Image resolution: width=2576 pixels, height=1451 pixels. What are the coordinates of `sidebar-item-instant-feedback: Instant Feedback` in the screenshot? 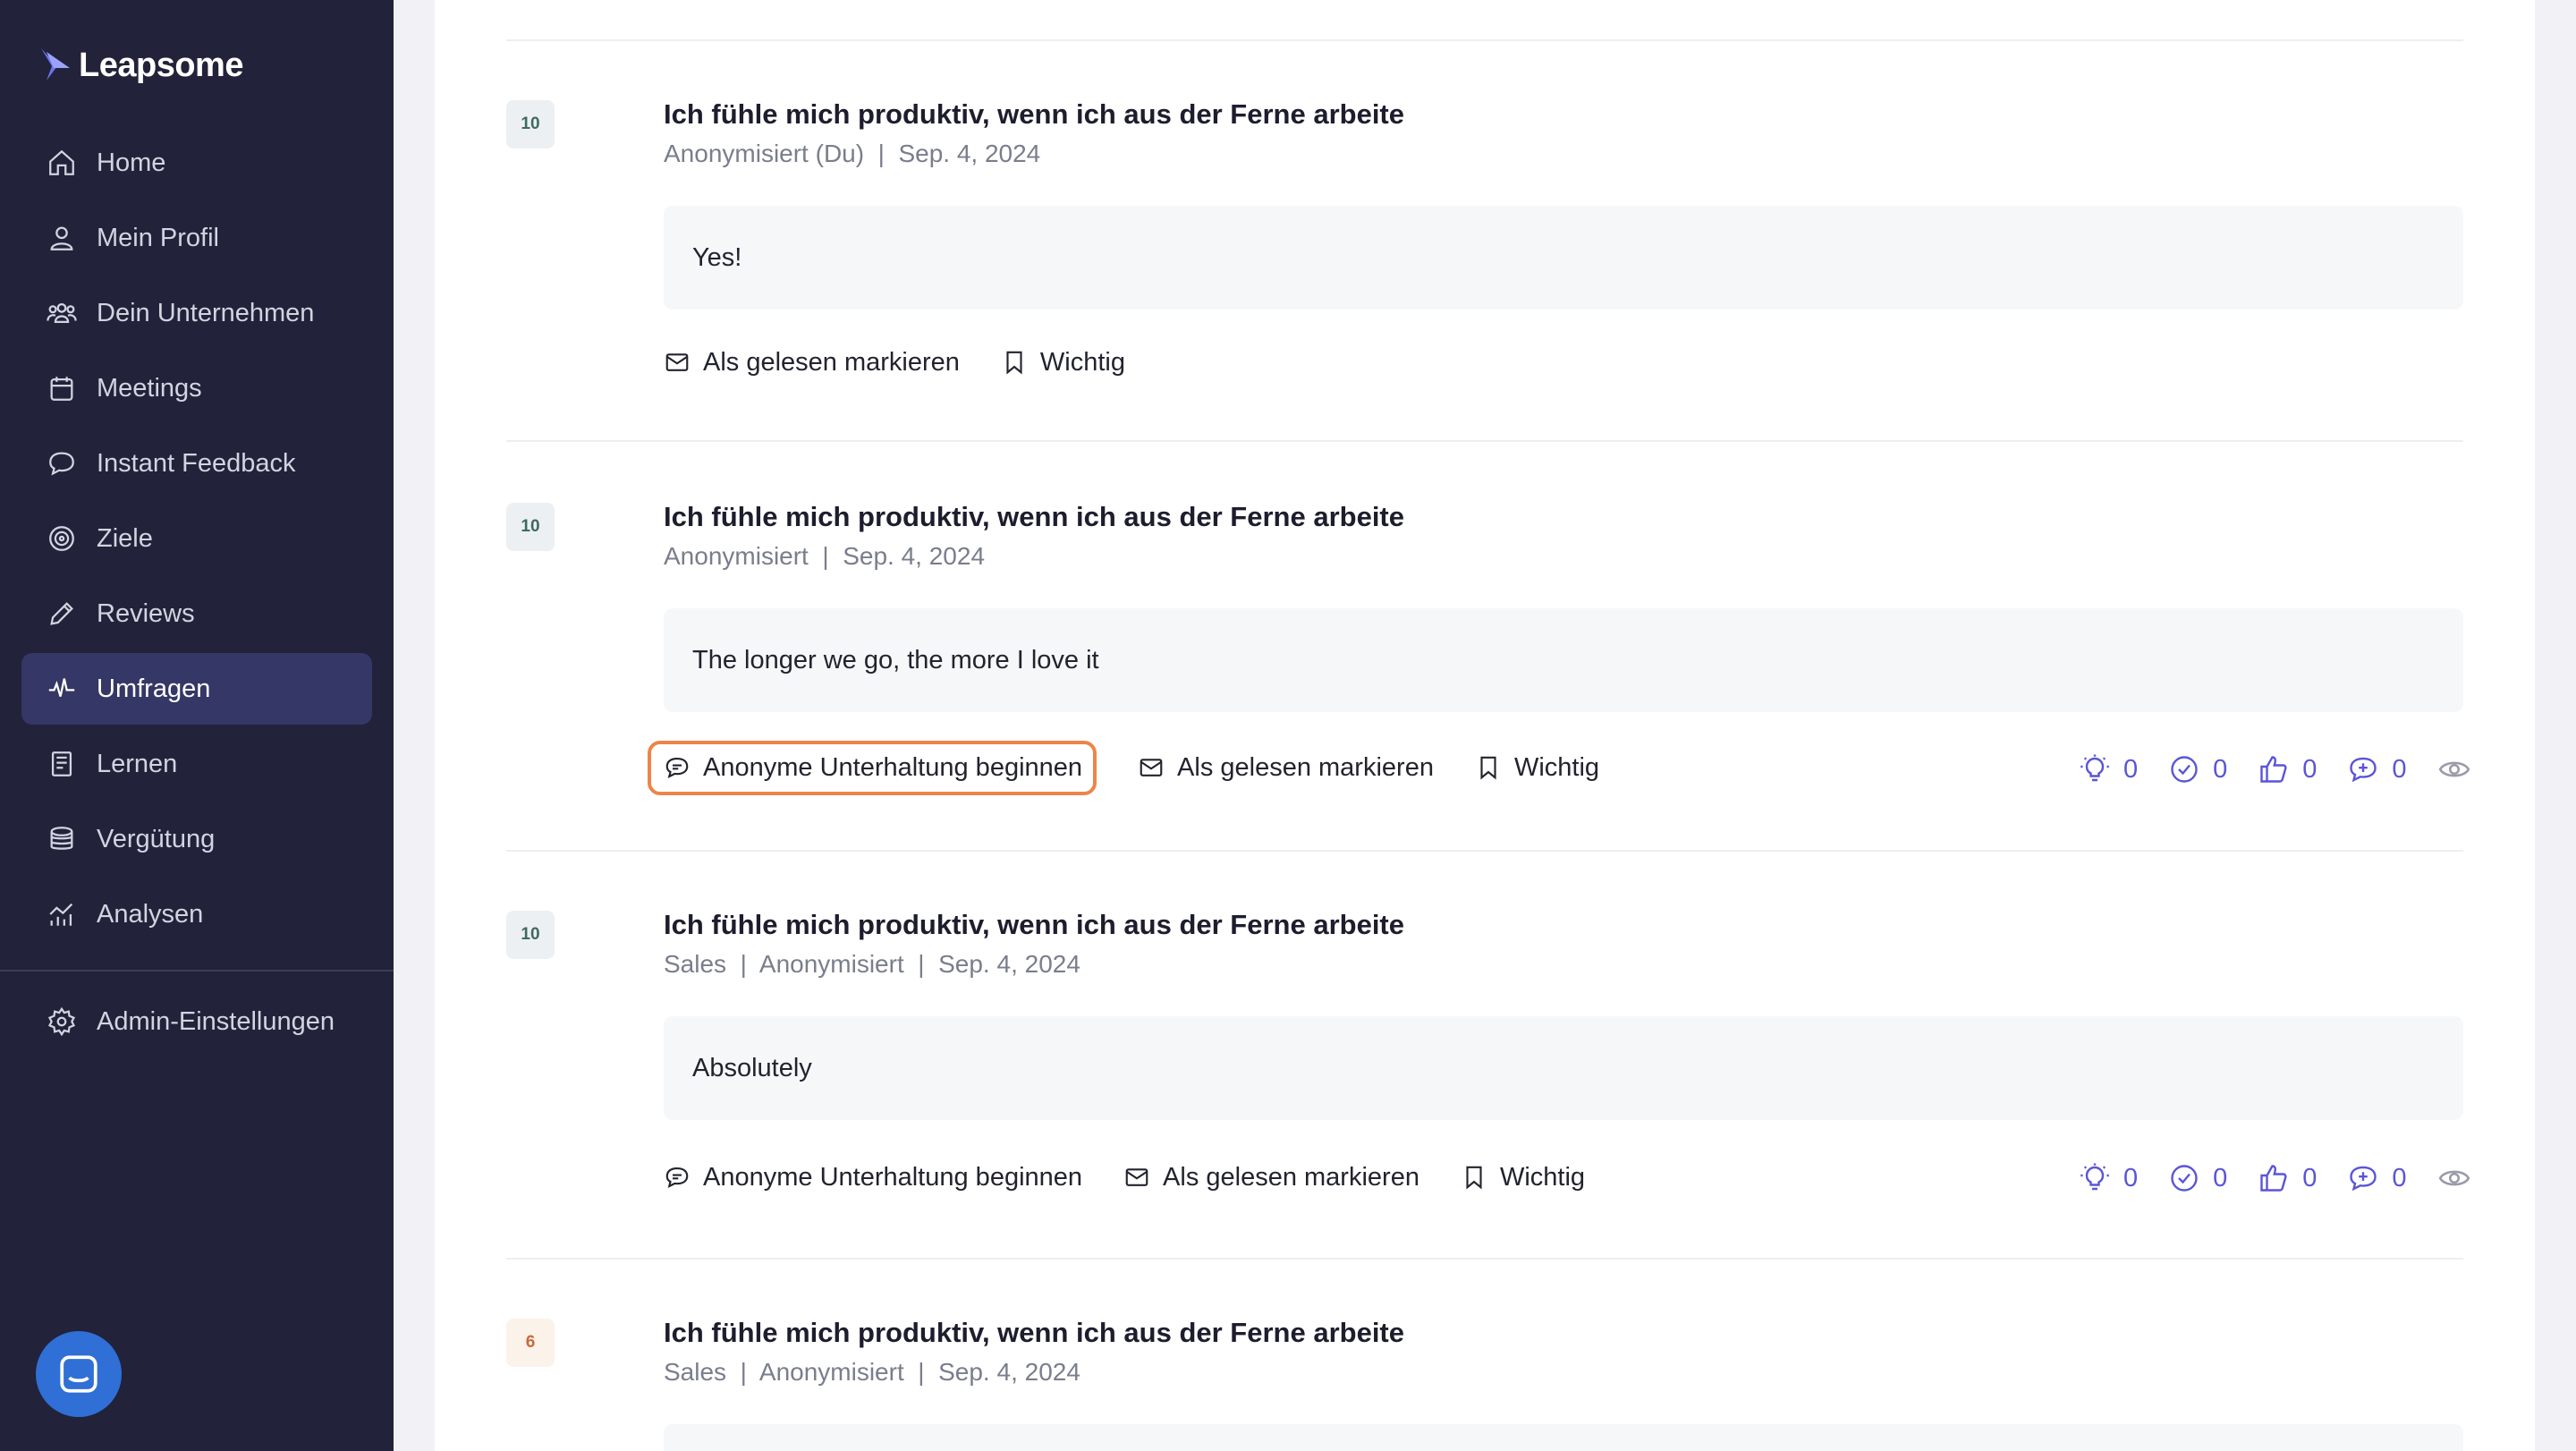 It's located at (196, 463).